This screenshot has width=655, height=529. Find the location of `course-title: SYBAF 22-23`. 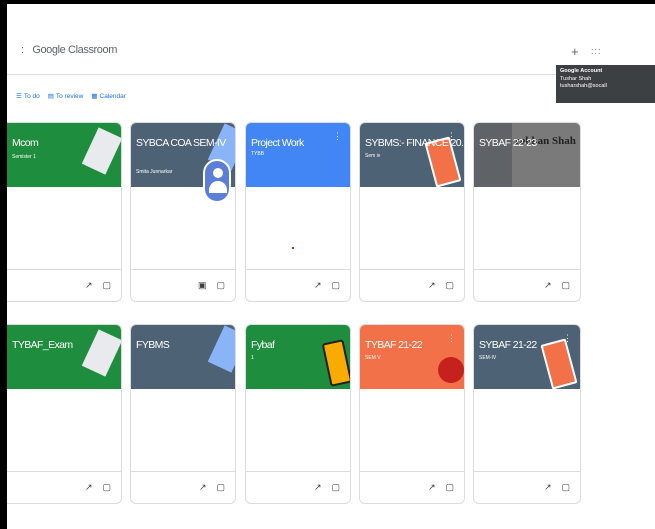

course-title: SYBAF 22-23 is located at coordinates (508, 143).